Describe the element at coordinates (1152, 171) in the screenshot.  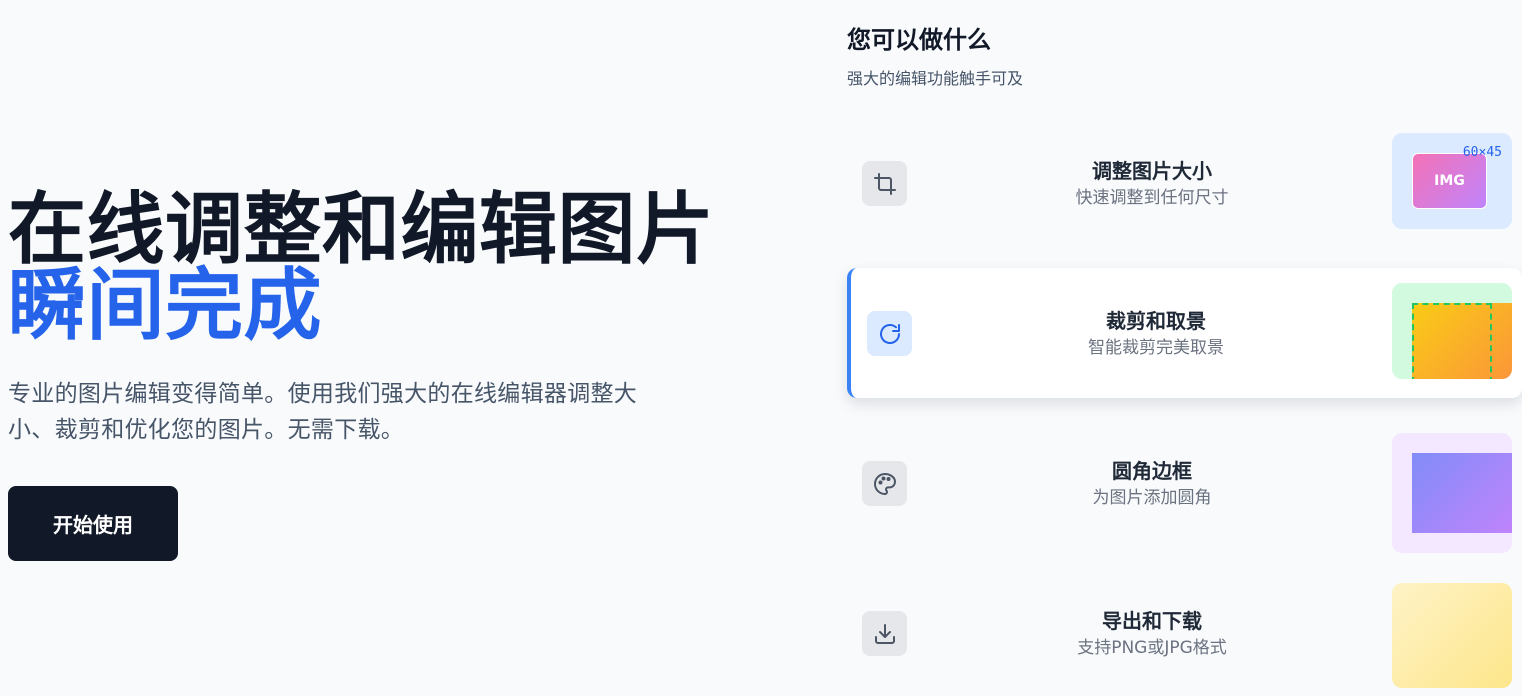
I see `feature-title: 调整图片大小` at that location.